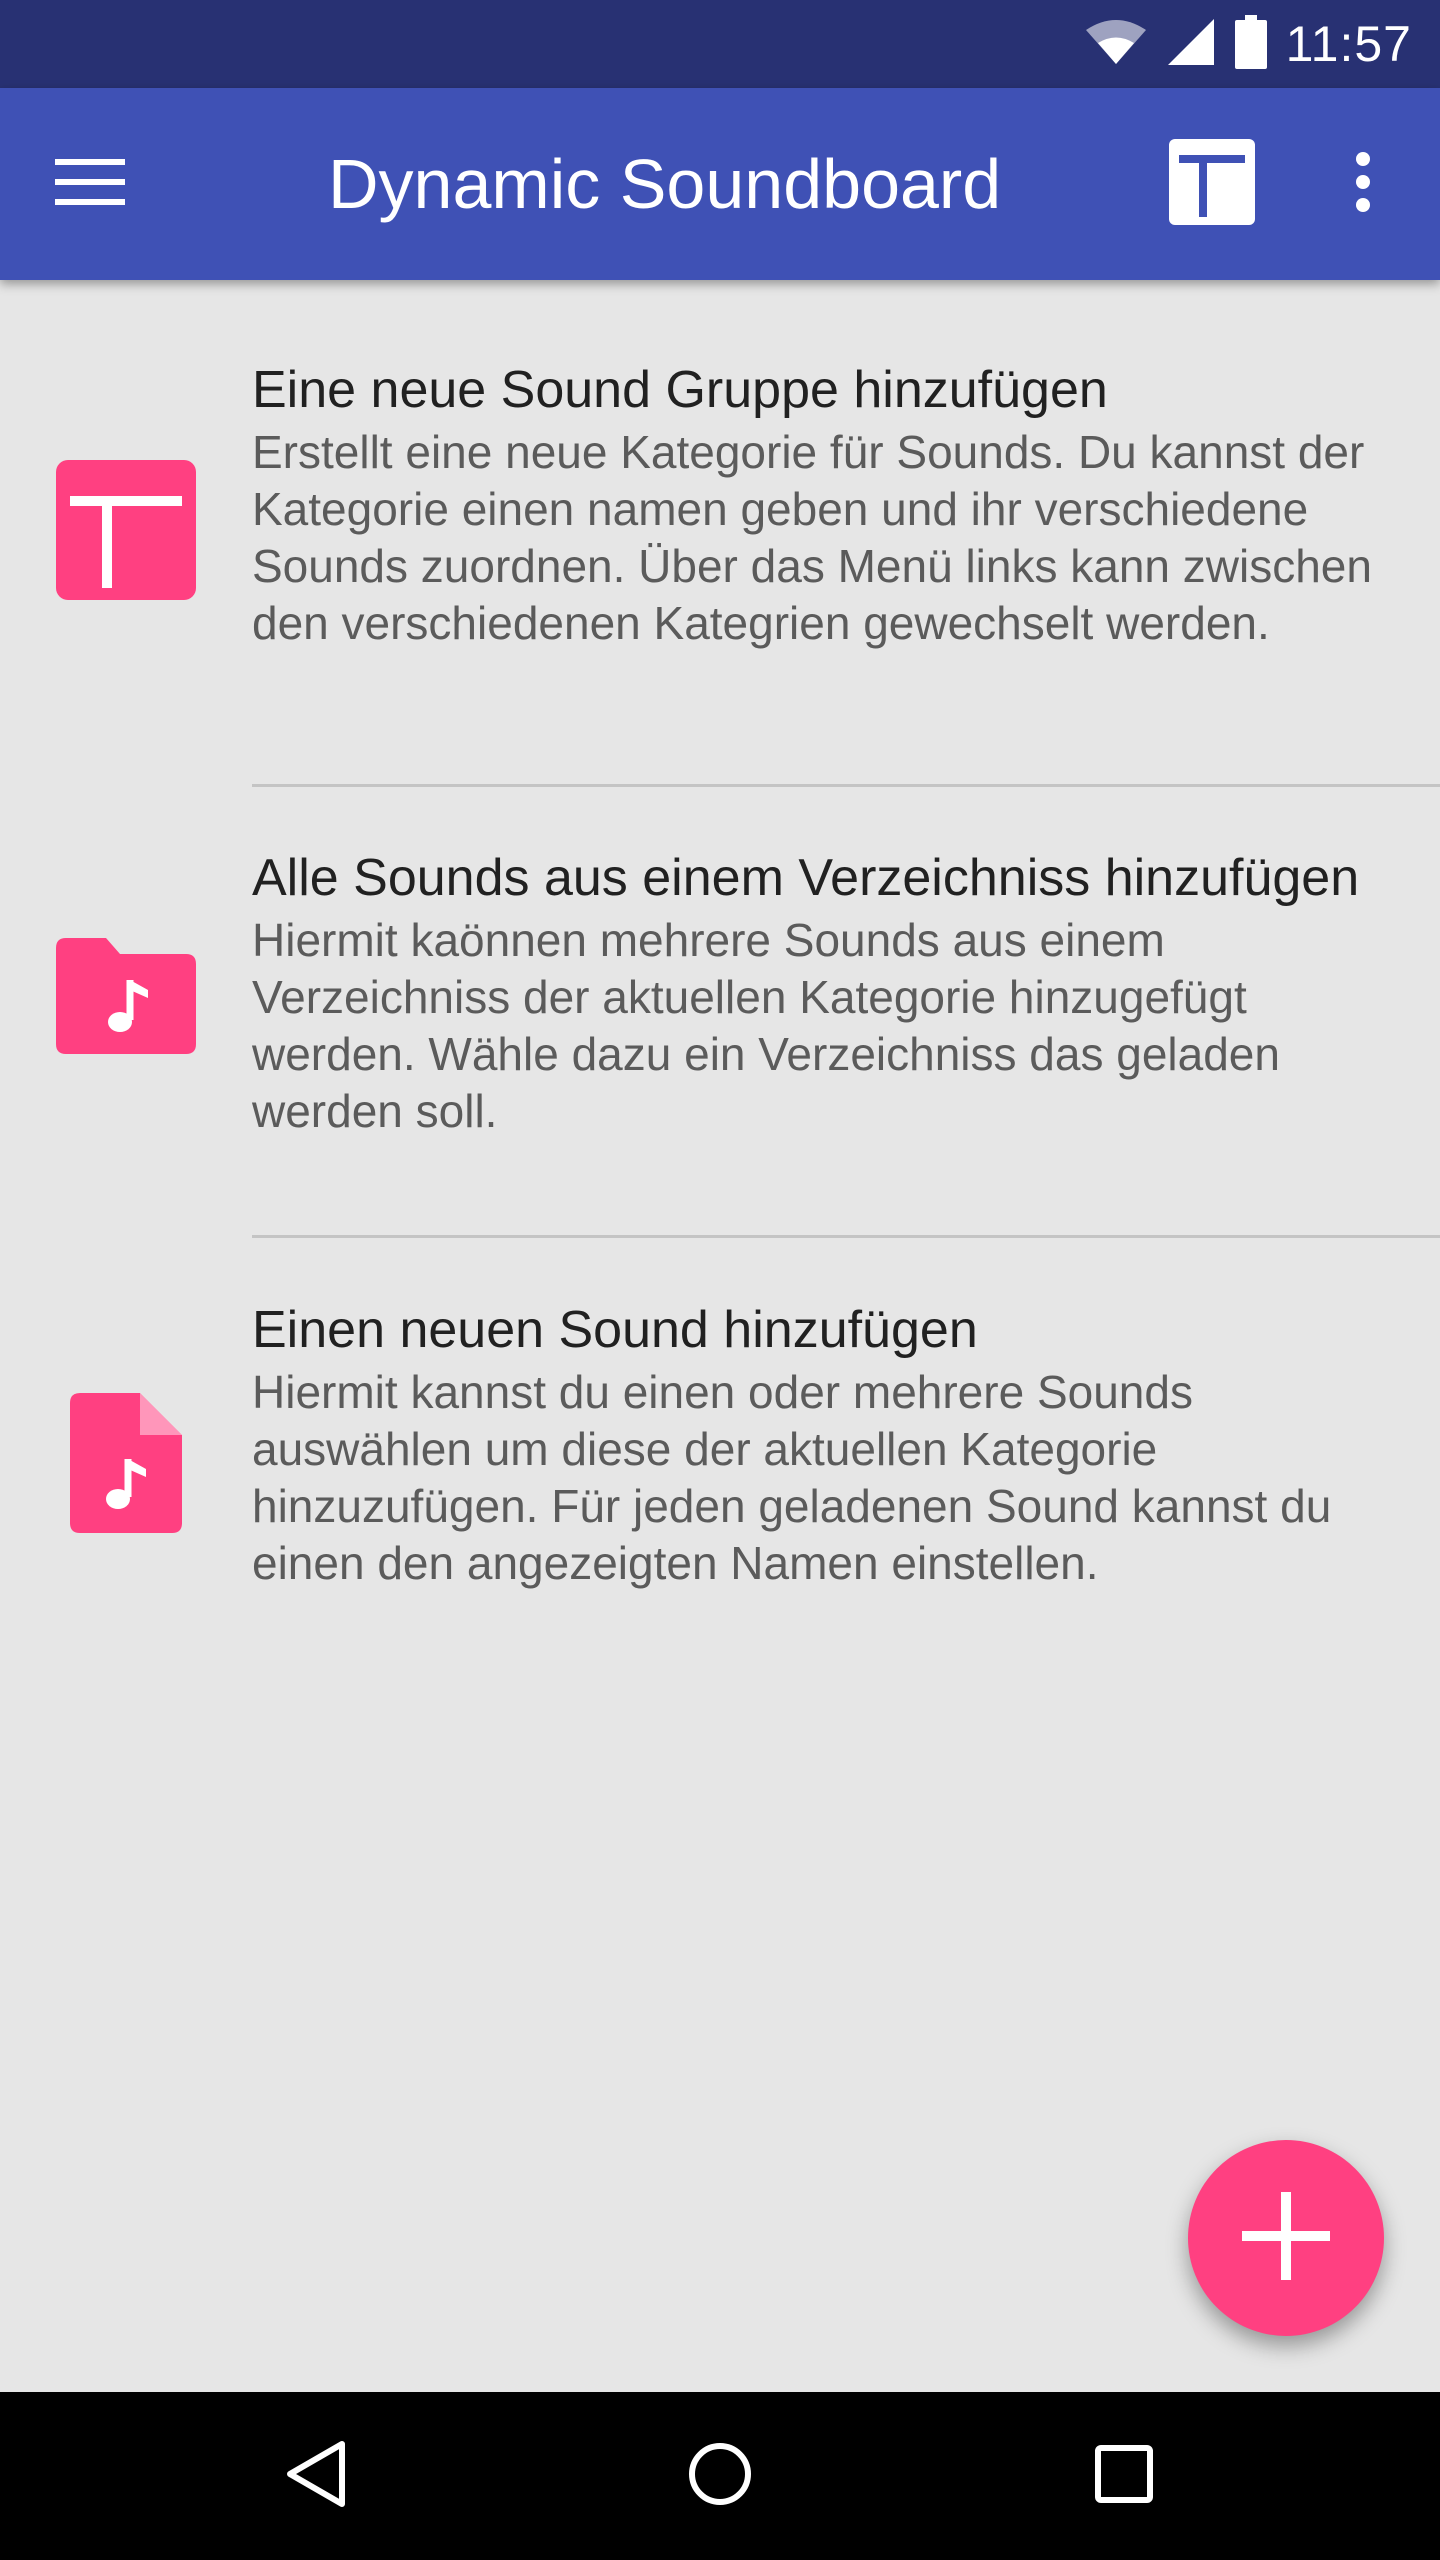  Describe the element at coordinates (1191, 44) in the screenshot. I see `signal-icon` at that location.